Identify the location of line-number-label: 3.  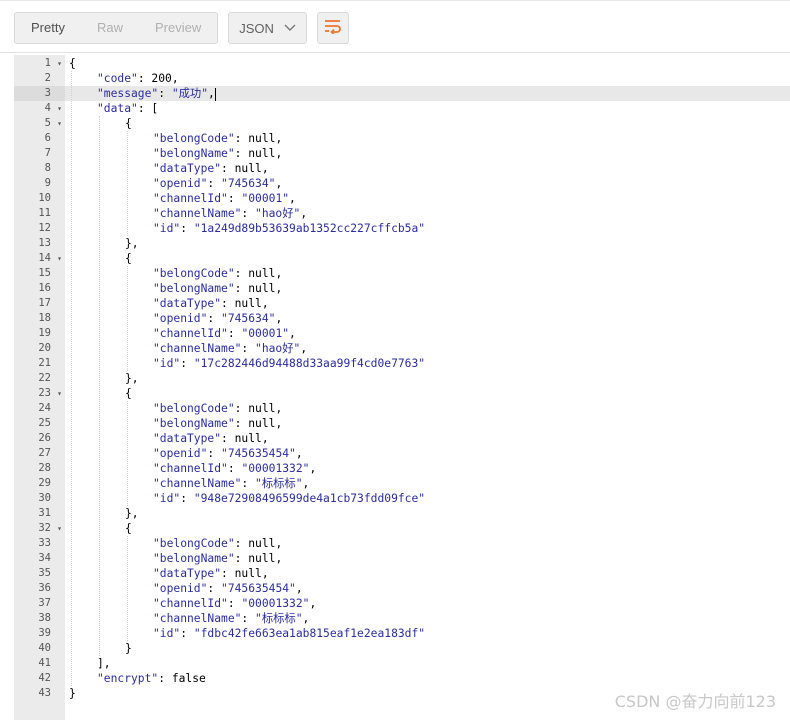
(47, 93).